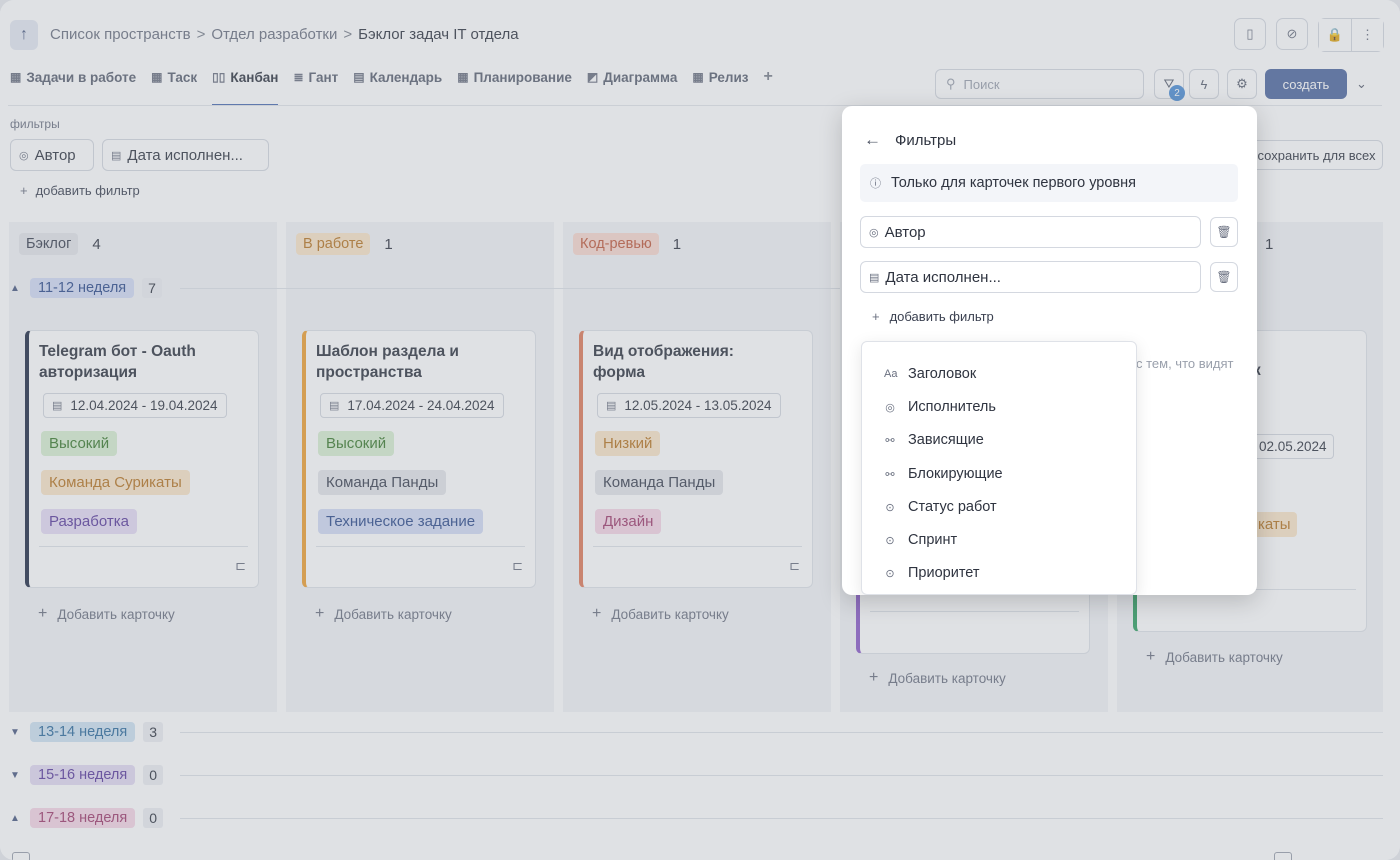 This screenshot has width=1400, height=860. What do you see at coordinates (930, 374) in the screenshot?
I see `dropdown-item-title: Aa Заголовок` at bounding box center [930, 374].